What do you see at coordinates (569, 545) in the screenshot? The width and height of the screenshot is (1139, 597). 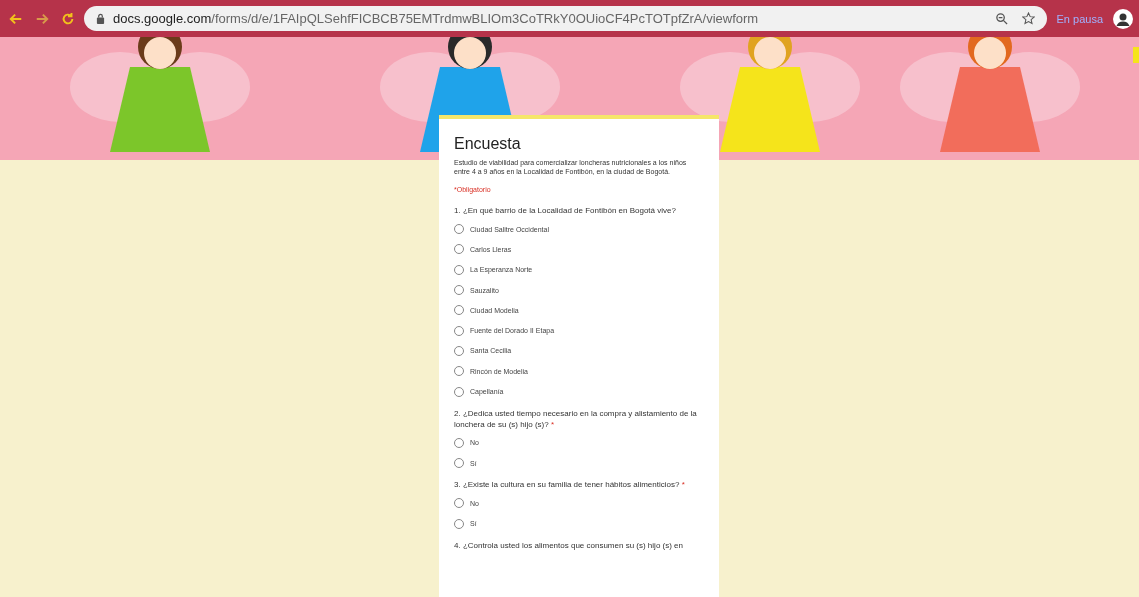 I see `question-text: 4. ¿Controla usted los alimentos que consumen su (s) hijo (s) en` at bounding box center [569, 545].